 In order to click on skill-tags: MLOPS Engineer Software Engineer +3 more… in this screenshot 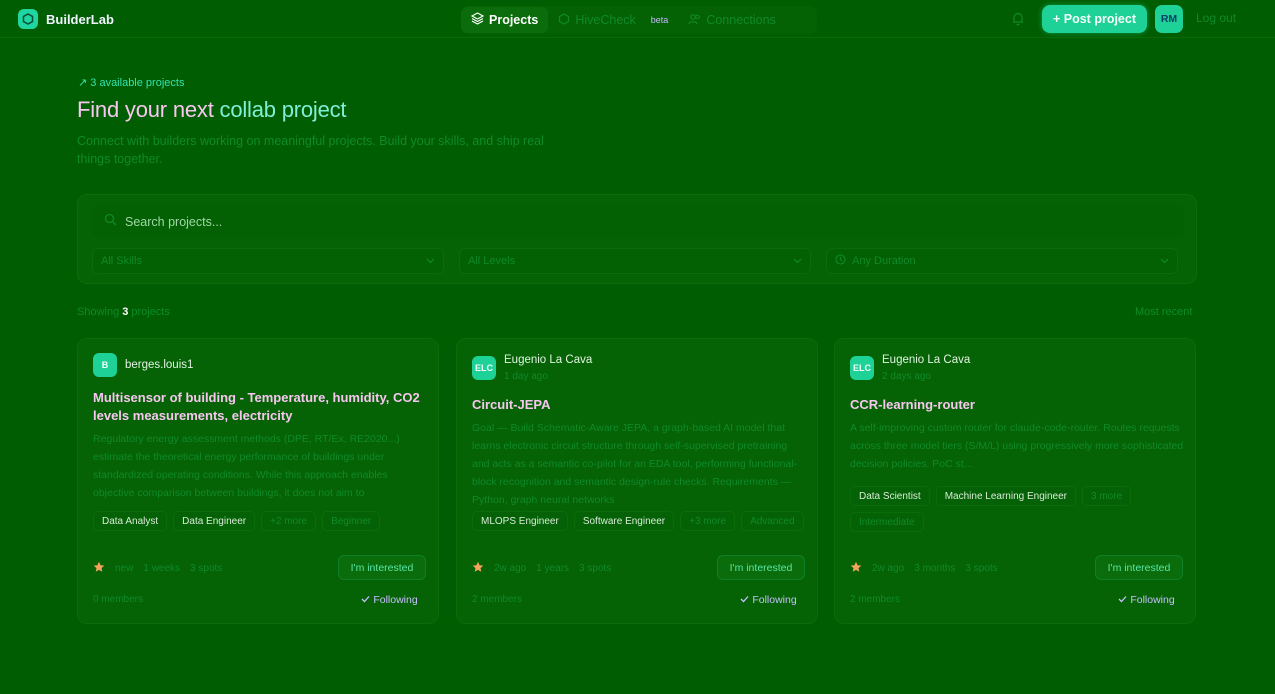, I will do `click(639, 521)`.